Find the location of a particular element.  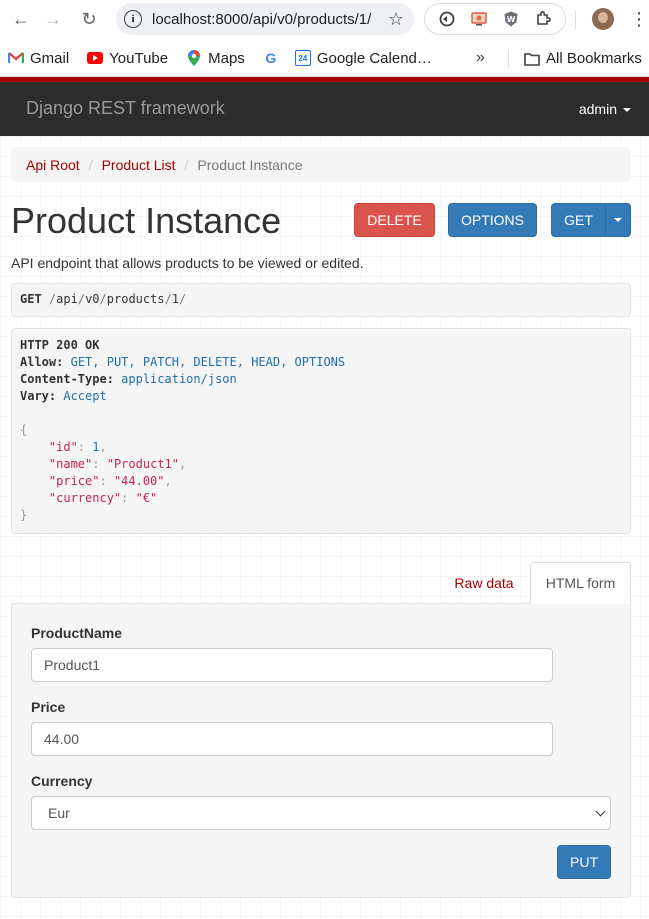

price-input: 44.00 is located at coordinates (292, 739).